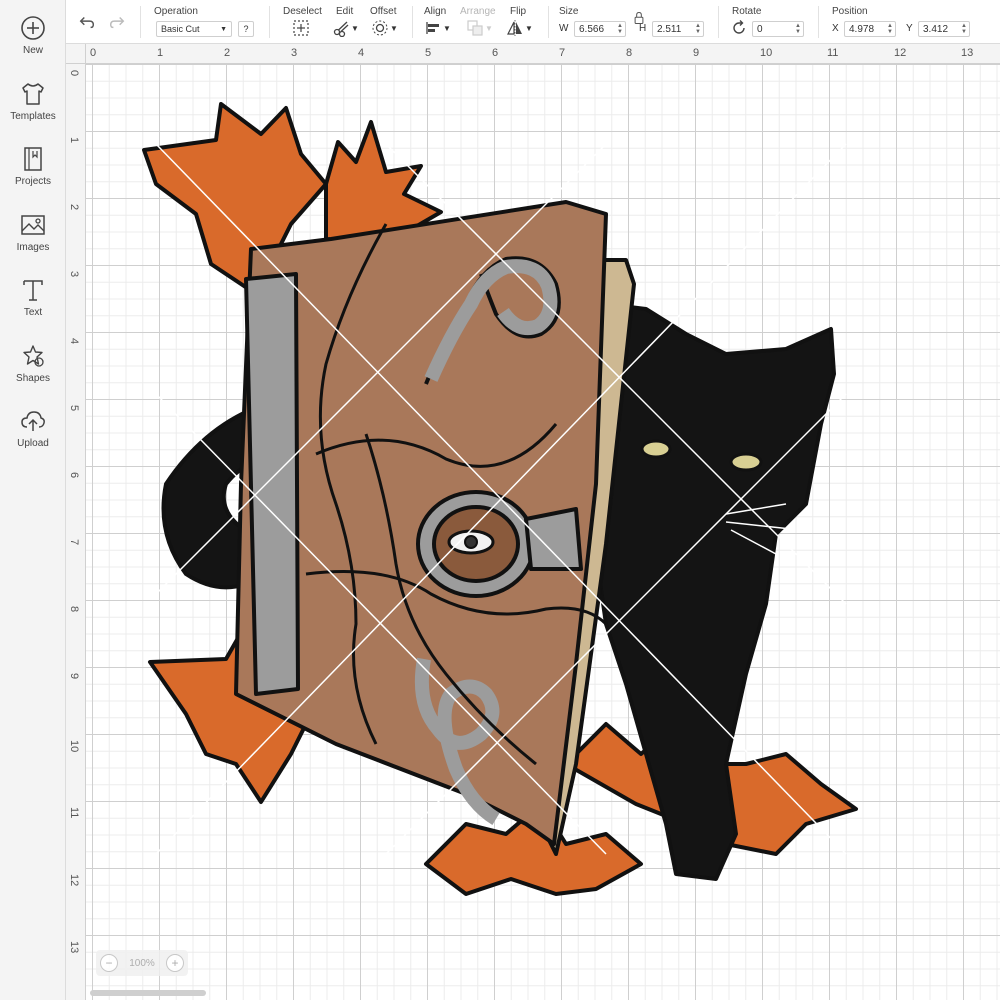 The width and height of the screenshot is (1000, 1000). What do you see at coordinates (850, 11) in the screenshot?
I see `position-label: Position` at bounding box center [850, 11].